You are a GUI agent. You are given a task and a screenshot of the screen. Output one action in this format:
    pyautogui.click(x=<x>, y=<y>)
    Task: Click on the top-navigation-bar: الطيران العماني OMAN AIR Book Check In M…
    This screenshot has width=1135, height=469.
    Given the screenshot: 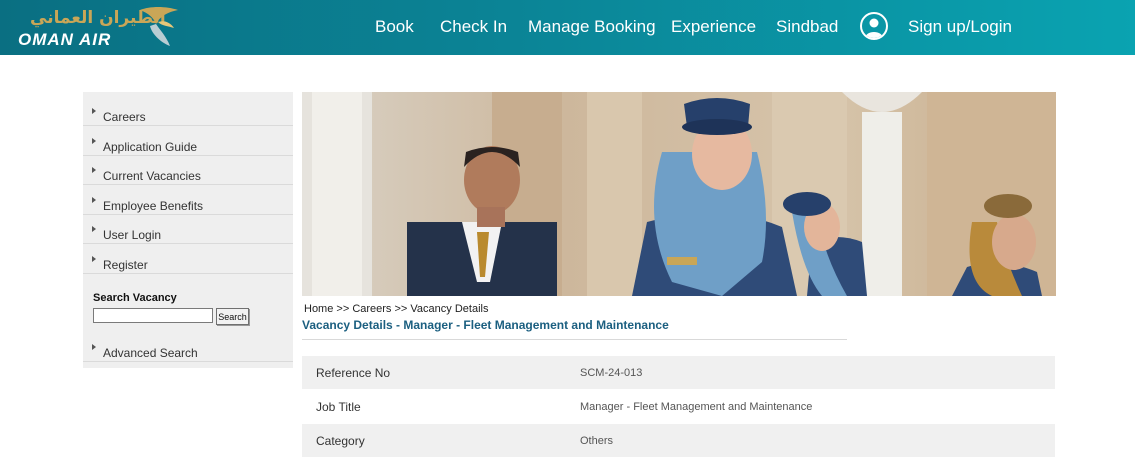 What is the action you would take?
    pyautogui.click(x=567, y=27)
    